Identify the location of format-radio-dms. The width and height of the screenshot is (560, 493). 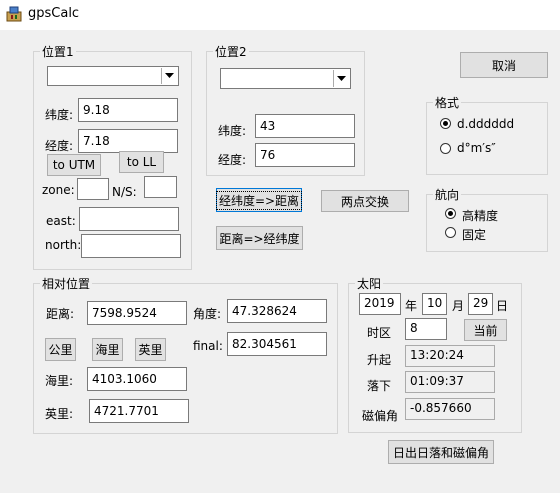
(445, 148).